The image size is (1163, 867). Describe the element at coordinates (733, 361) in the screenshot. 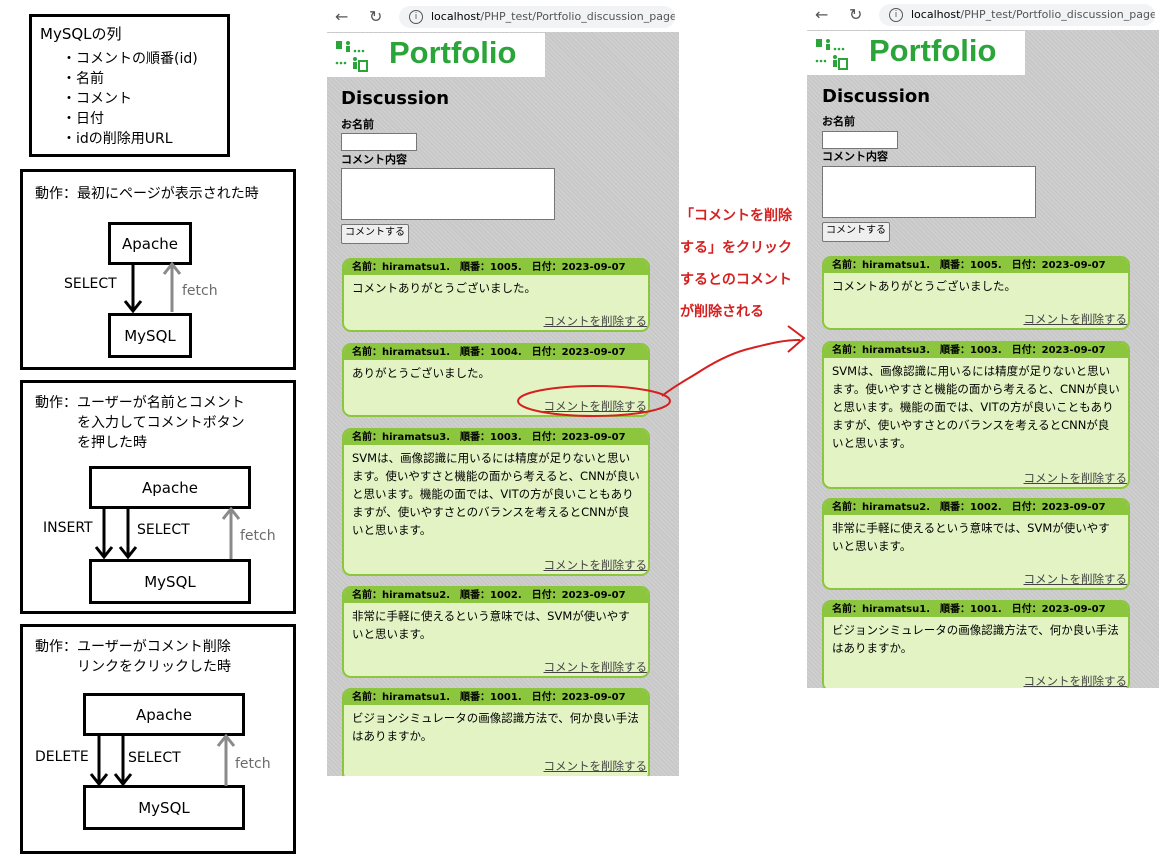

I see `annotation-arrow` at that location.